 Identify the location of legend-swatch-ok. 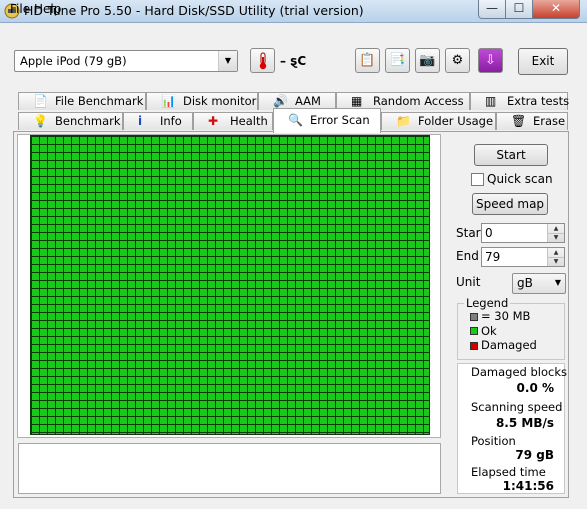
(474, 331).